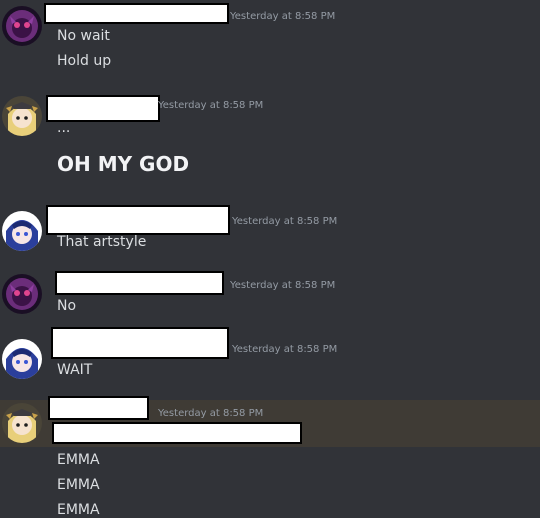 The image size is (540, 518). What do you see at coordinates (22, 423) in the screenshot?
I see `blonde-girl-avatar-icon` at bounding box center [22, 423].